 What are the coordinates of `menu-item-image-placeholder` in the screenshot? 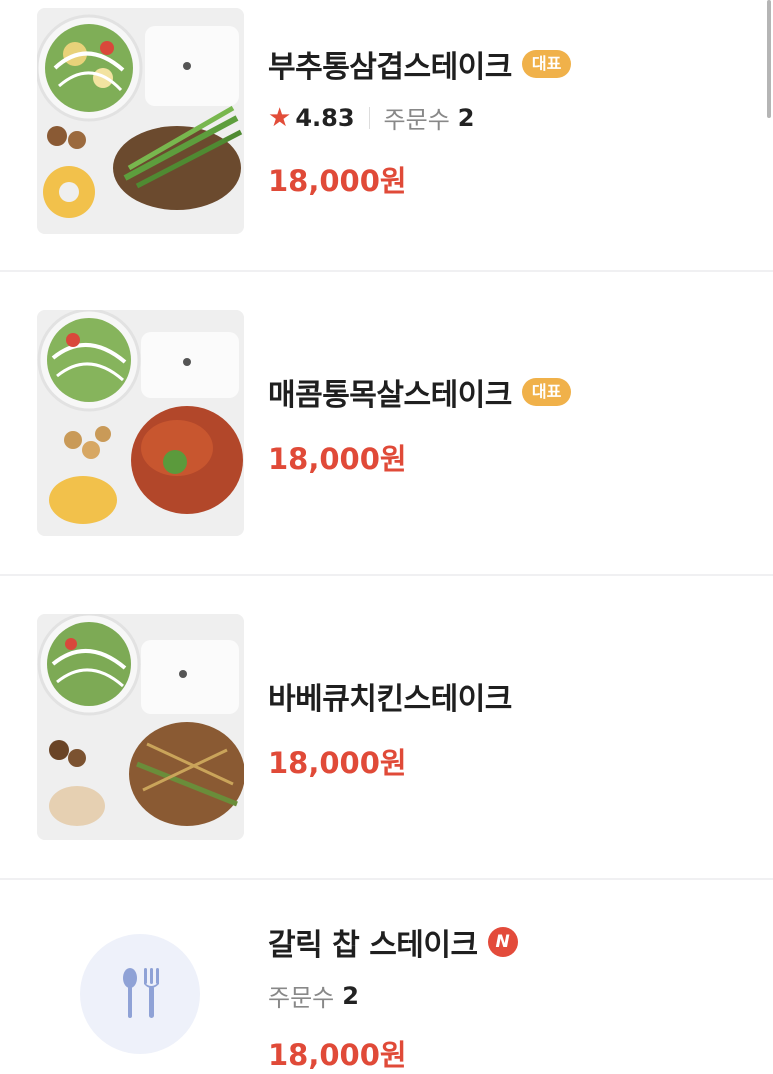 It's located at (140, 994).